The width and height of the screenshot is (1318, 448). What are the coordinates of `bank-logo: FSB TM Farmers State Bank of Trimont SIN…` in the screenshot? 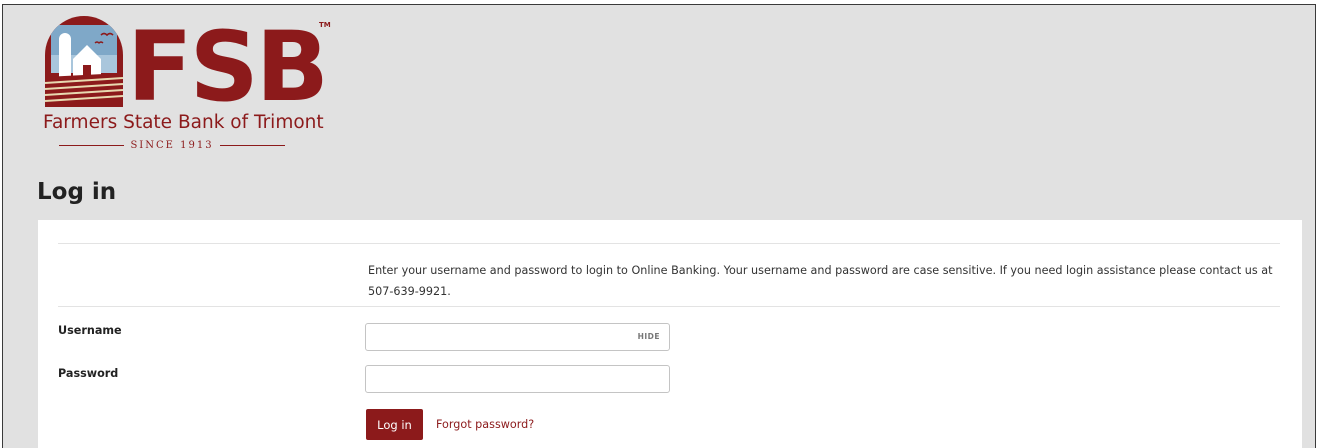 It's located at (191, 89).